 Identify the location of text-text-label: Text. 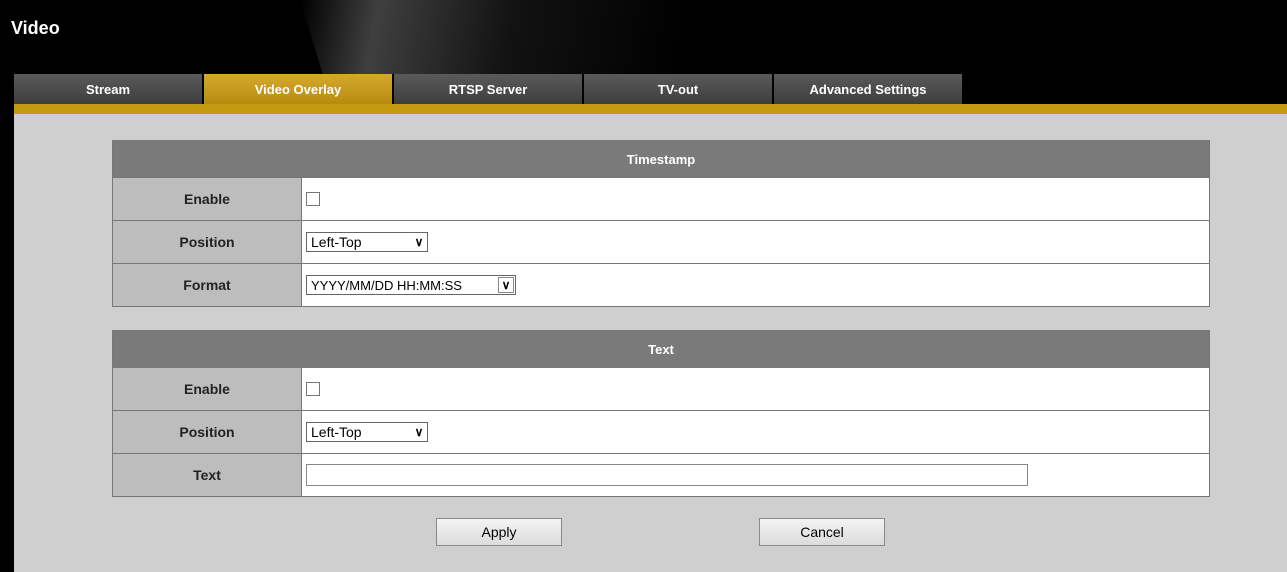
(207, 475).